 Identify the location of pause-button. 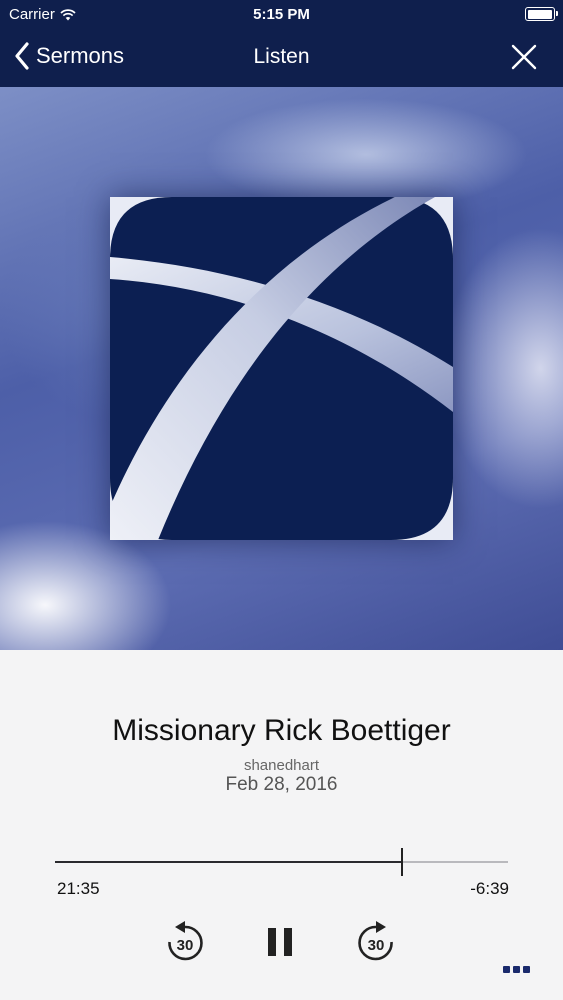
(280, 942).